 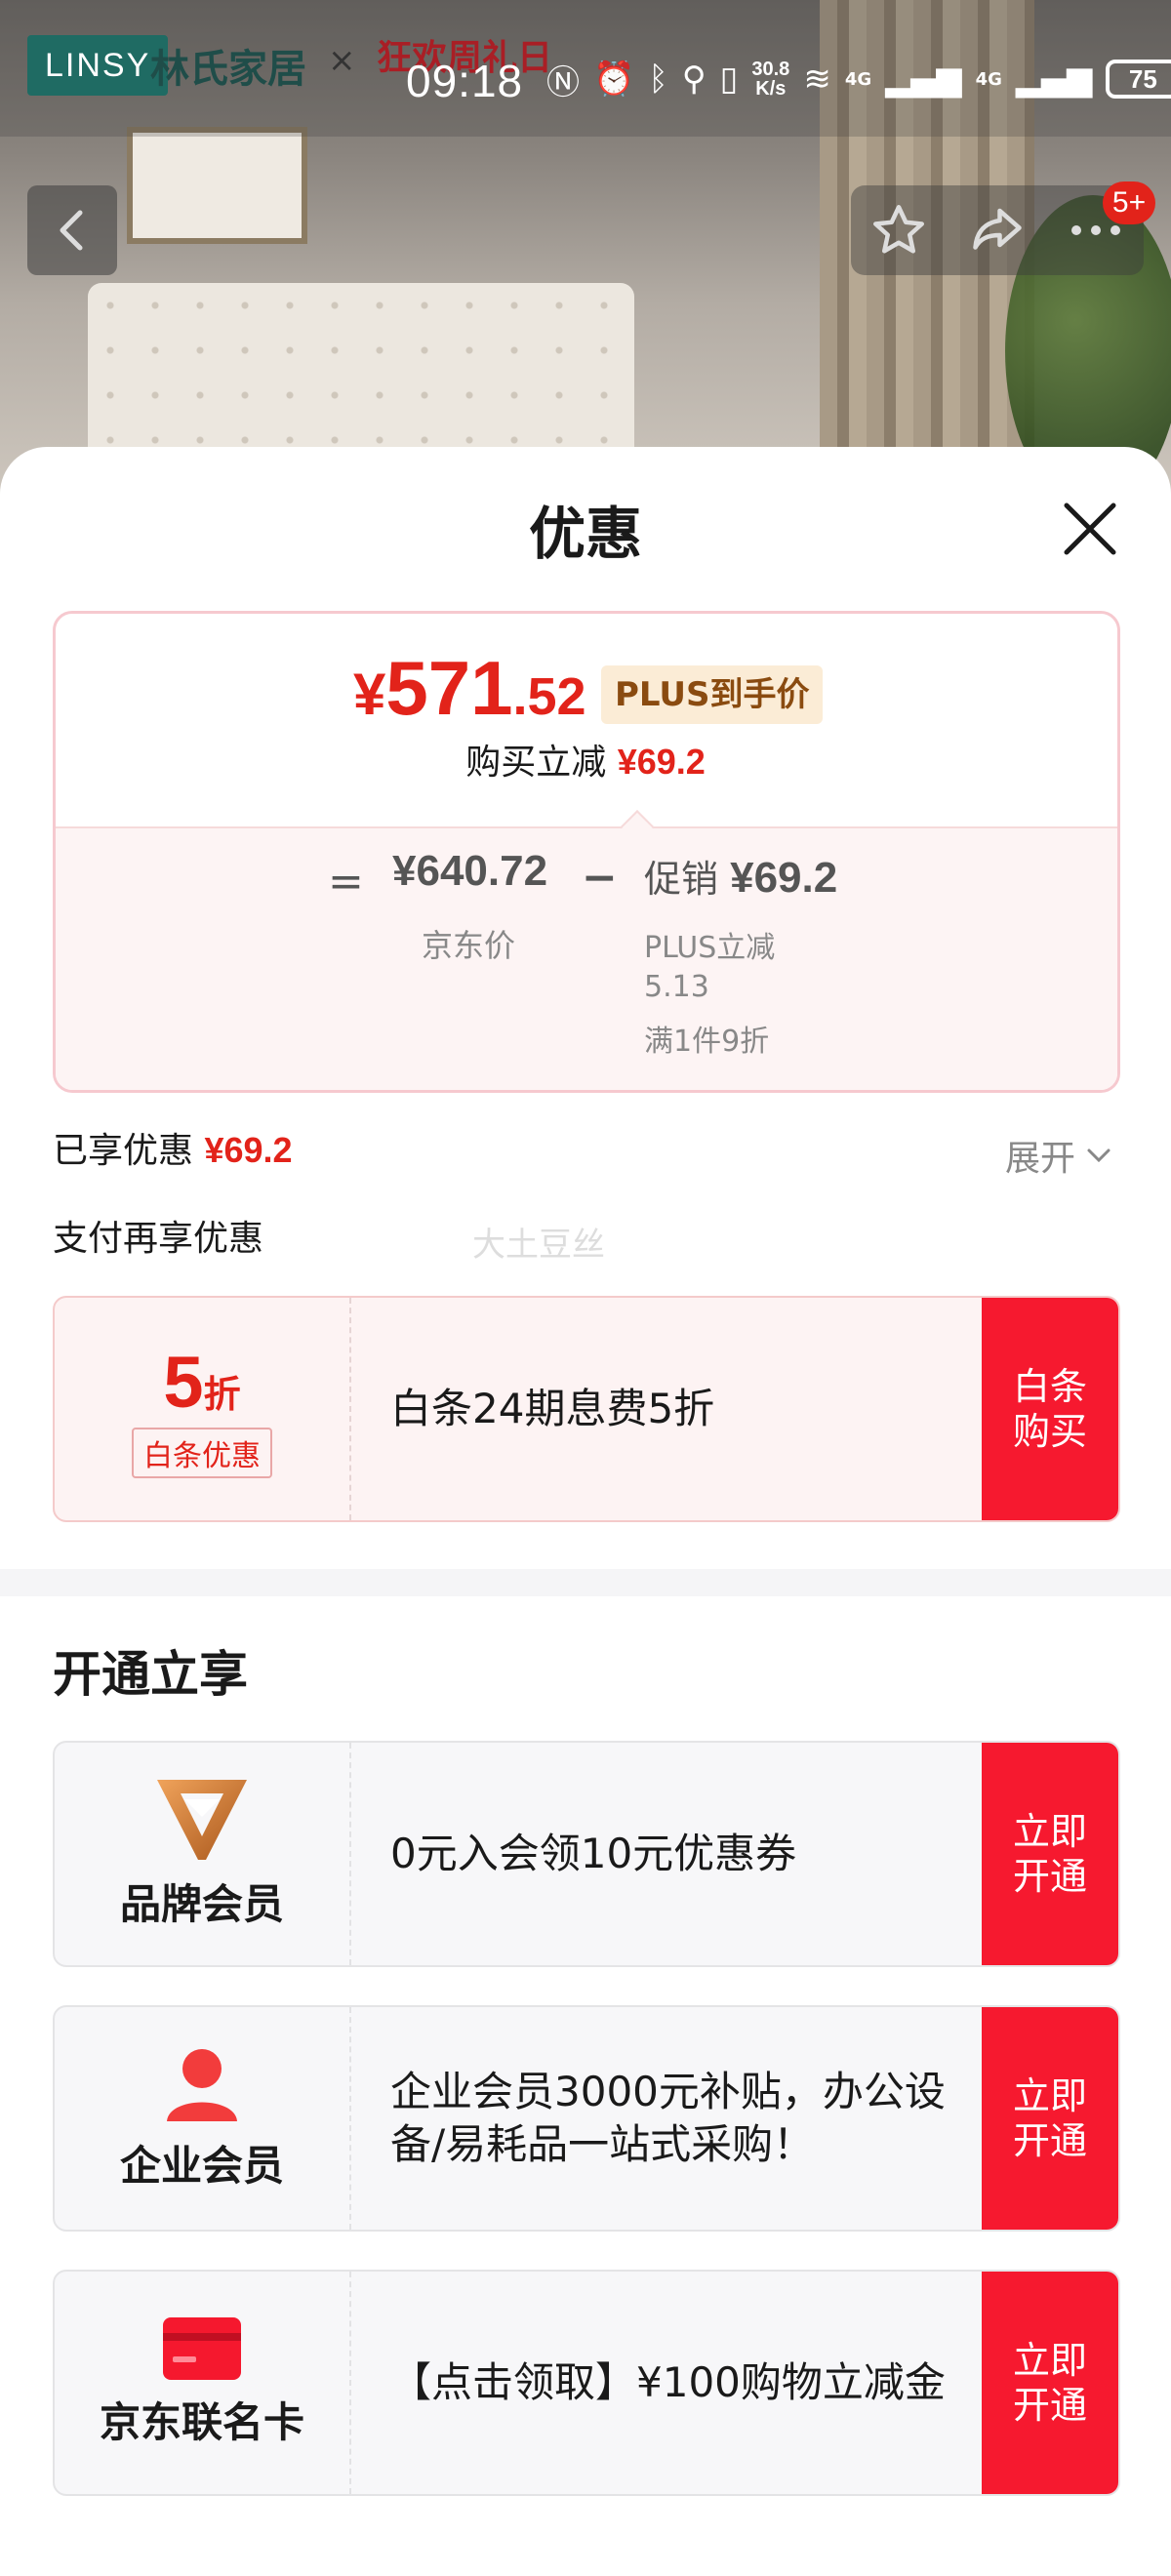 What do you see at coordinates (1050, 2118) in the screenshot?
I see `open-enterprise-member-button: 立即 开通` at bounding box center [1050, 2118].